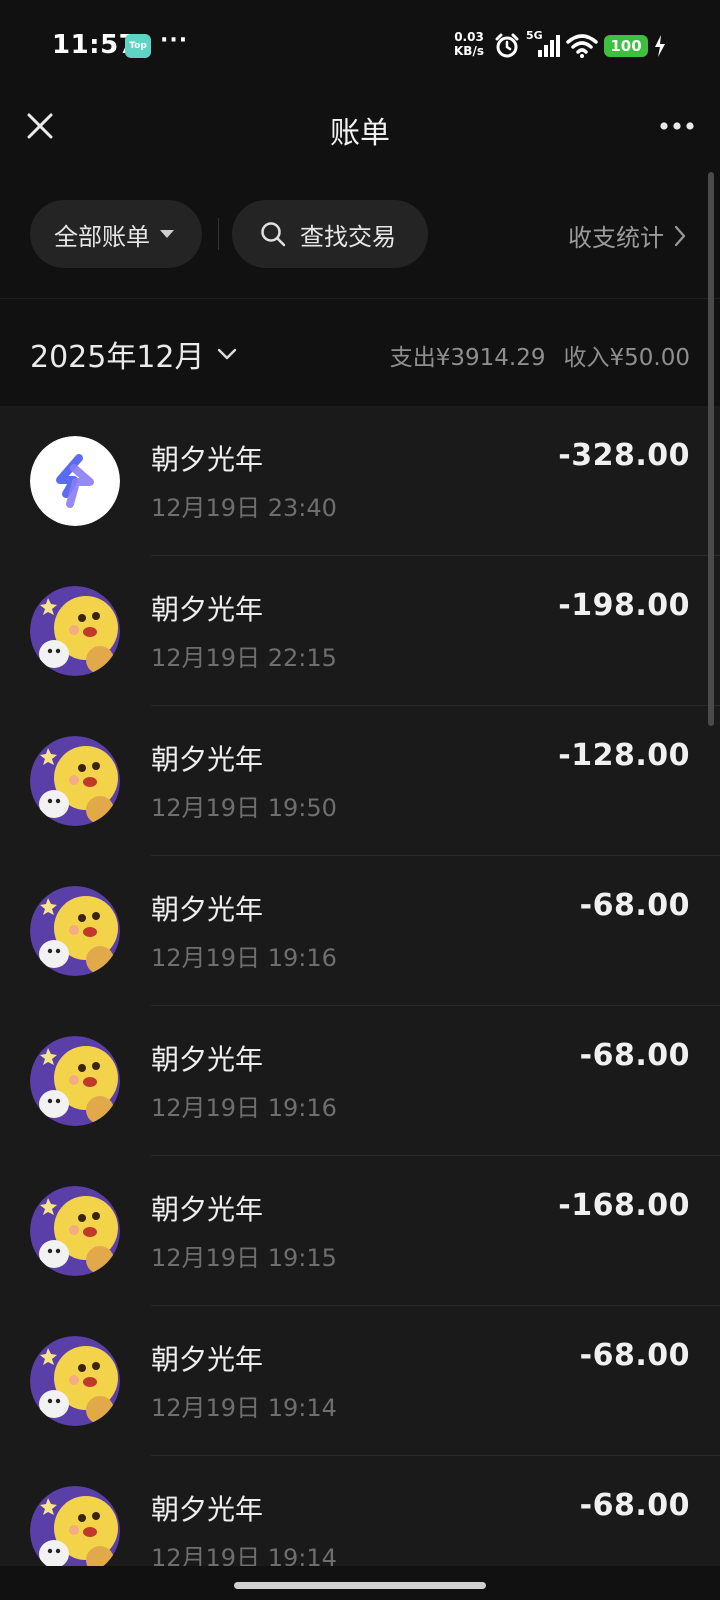 The width and height of the screenshot is (720, 1600). I want to click on scrollbar, so click(711, 449).